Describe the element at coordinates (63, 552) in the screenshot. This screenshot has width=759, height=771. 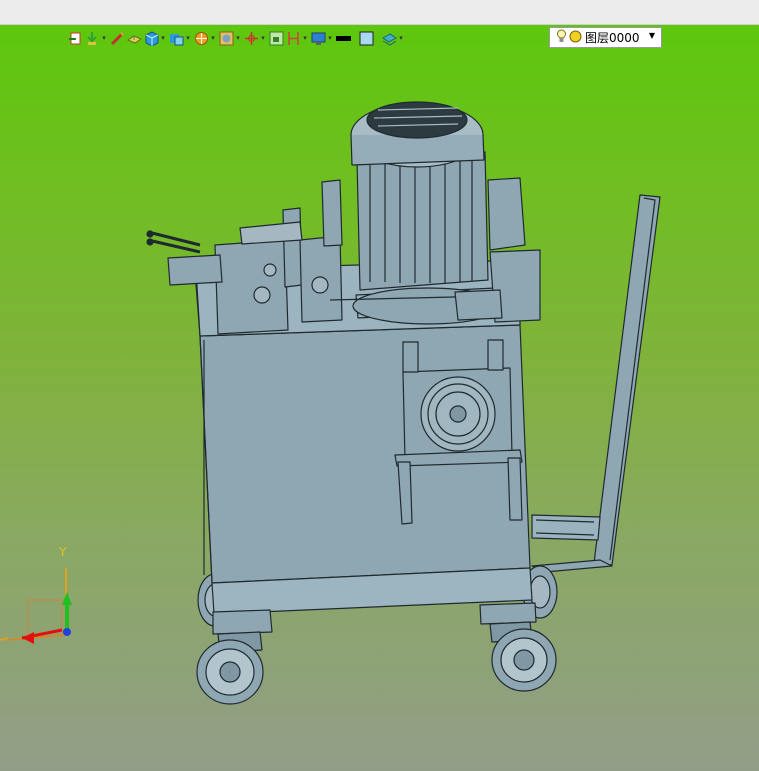
I see `axis-y-label: Y` at that location.